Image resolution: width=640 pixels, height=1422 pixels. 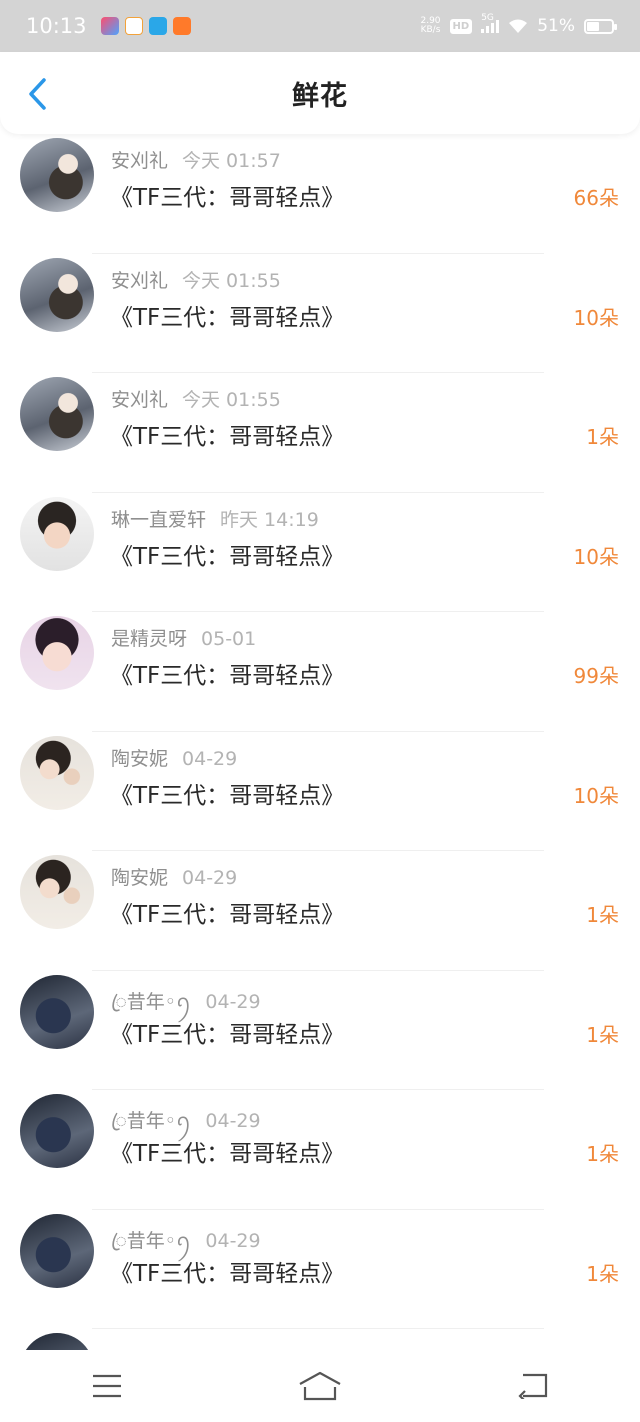 I want to click on record-meta: 安刈礼 今天 01:57, so click(x=196, y=159).